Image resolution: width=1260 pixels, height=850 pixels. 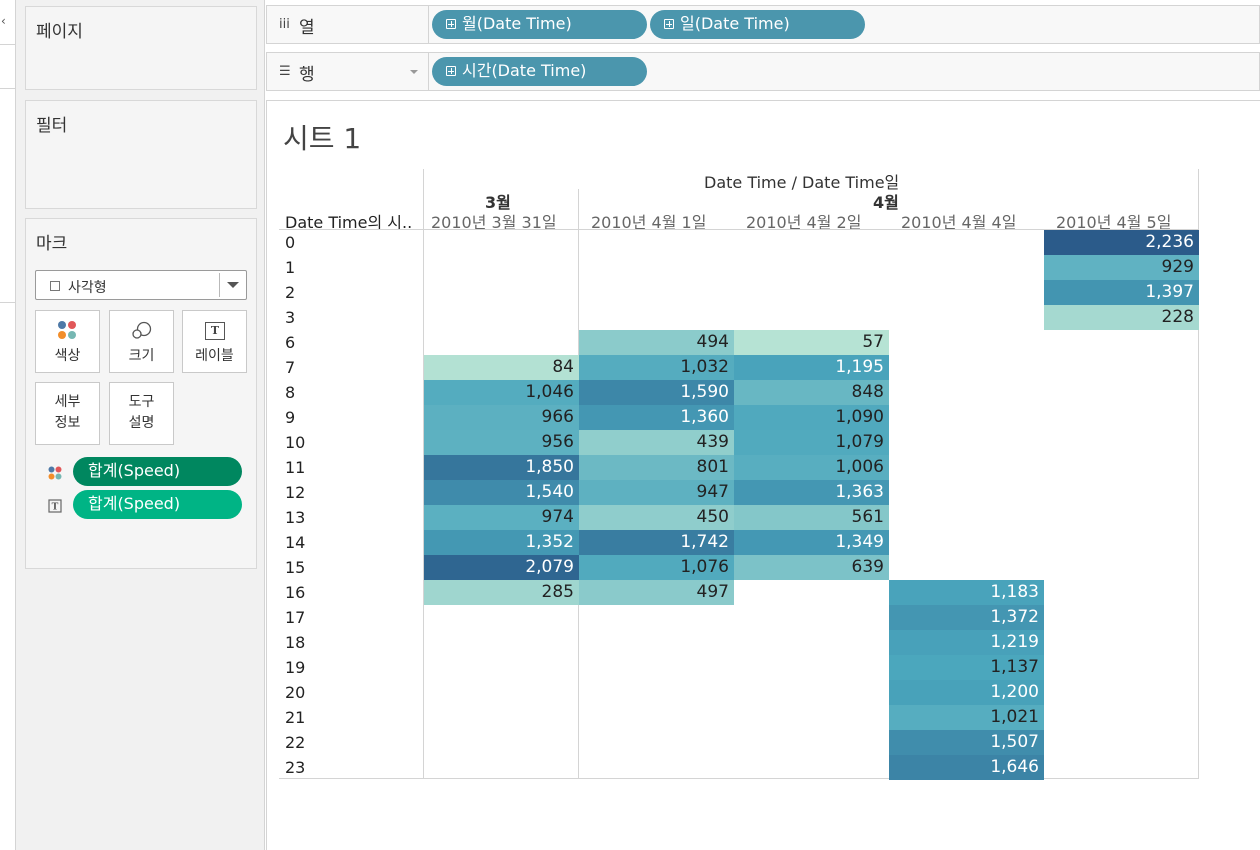 What do you see at coordinates (811, 392) in the screenshot?
I see `heatmap-cell: 848` at bounding box center [811, 392].